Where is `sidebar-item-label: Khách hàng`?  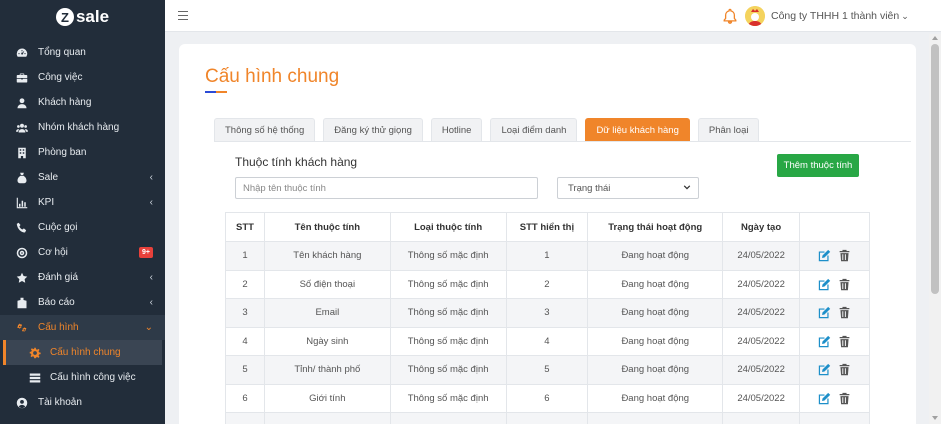 sidebar-item-label: Khách hàng is located at coordinates (65, 102).